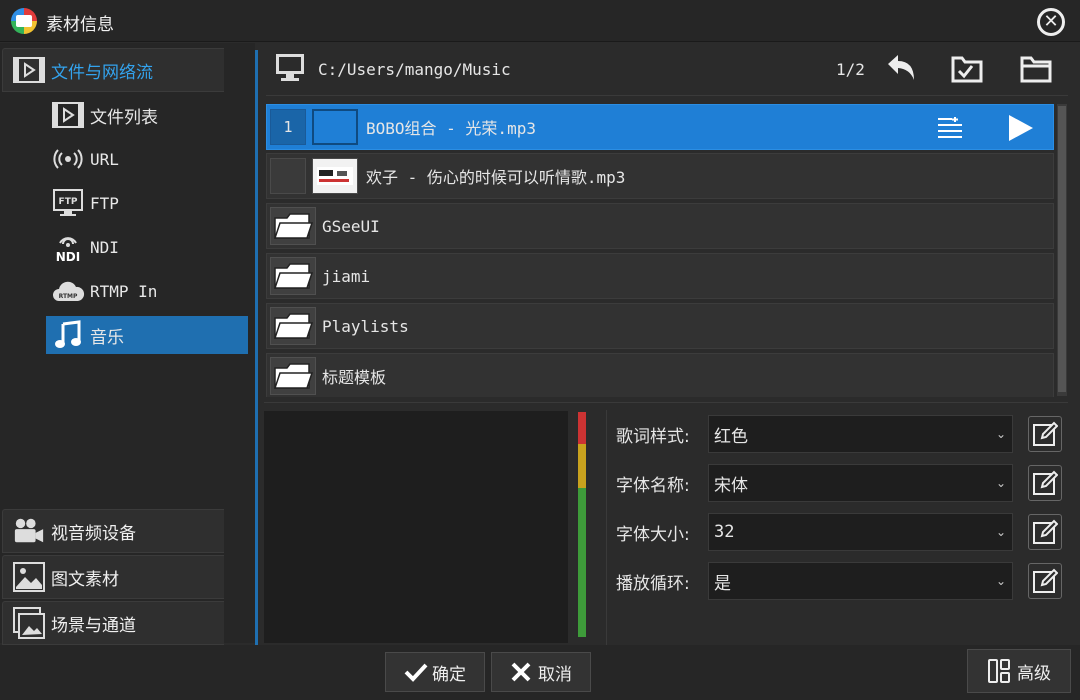  Describe the element at coordinates (335, 176) in the screenshot. I see `album-art-thumbnail` at that location.